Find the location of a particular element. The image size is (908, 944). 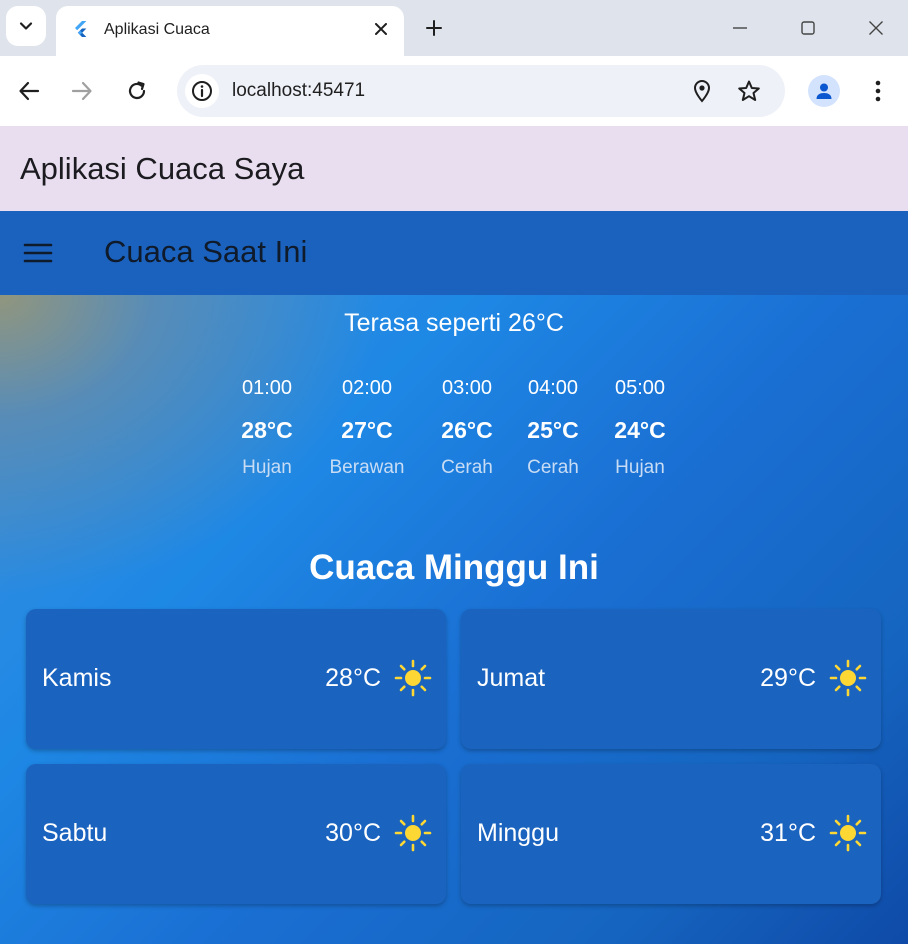

hourly-item: 04:00 25°C Cerah is located at coordinates (553, 428).